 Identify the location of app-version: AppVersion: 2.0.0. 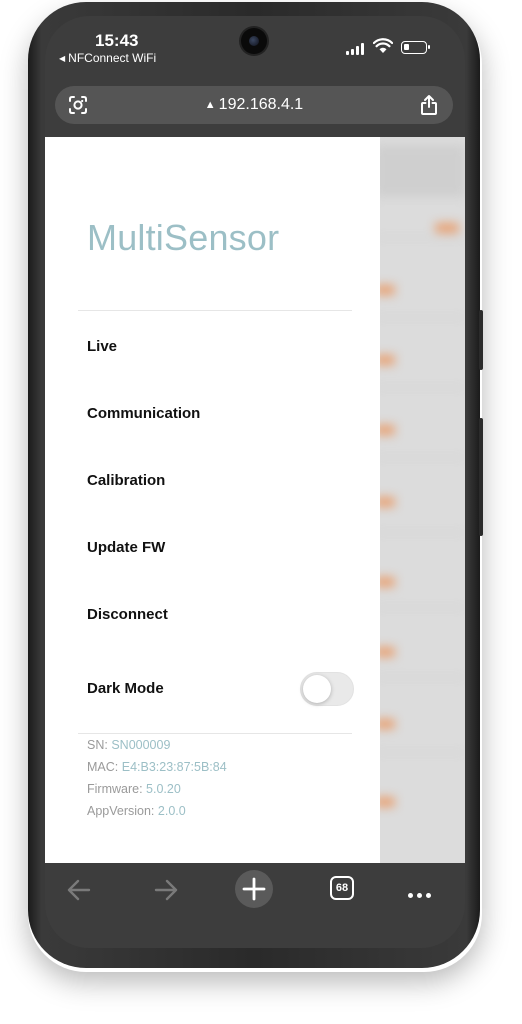
(136, 811).